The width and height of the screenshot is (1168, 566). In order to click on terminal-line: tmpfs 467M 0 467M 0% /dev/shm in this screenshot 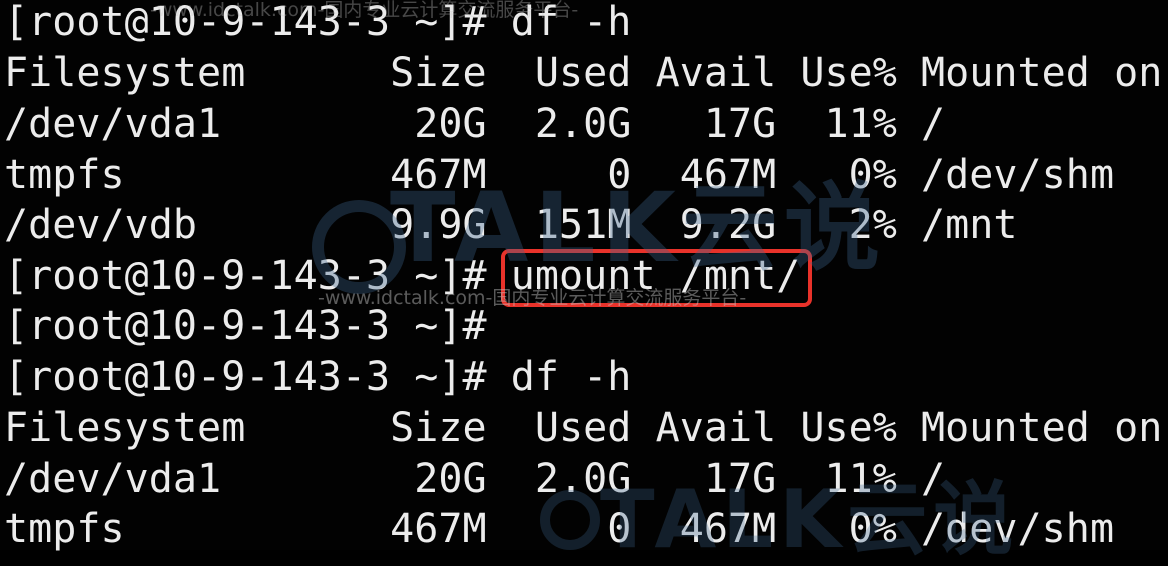, I will do `click(559, 175)`.